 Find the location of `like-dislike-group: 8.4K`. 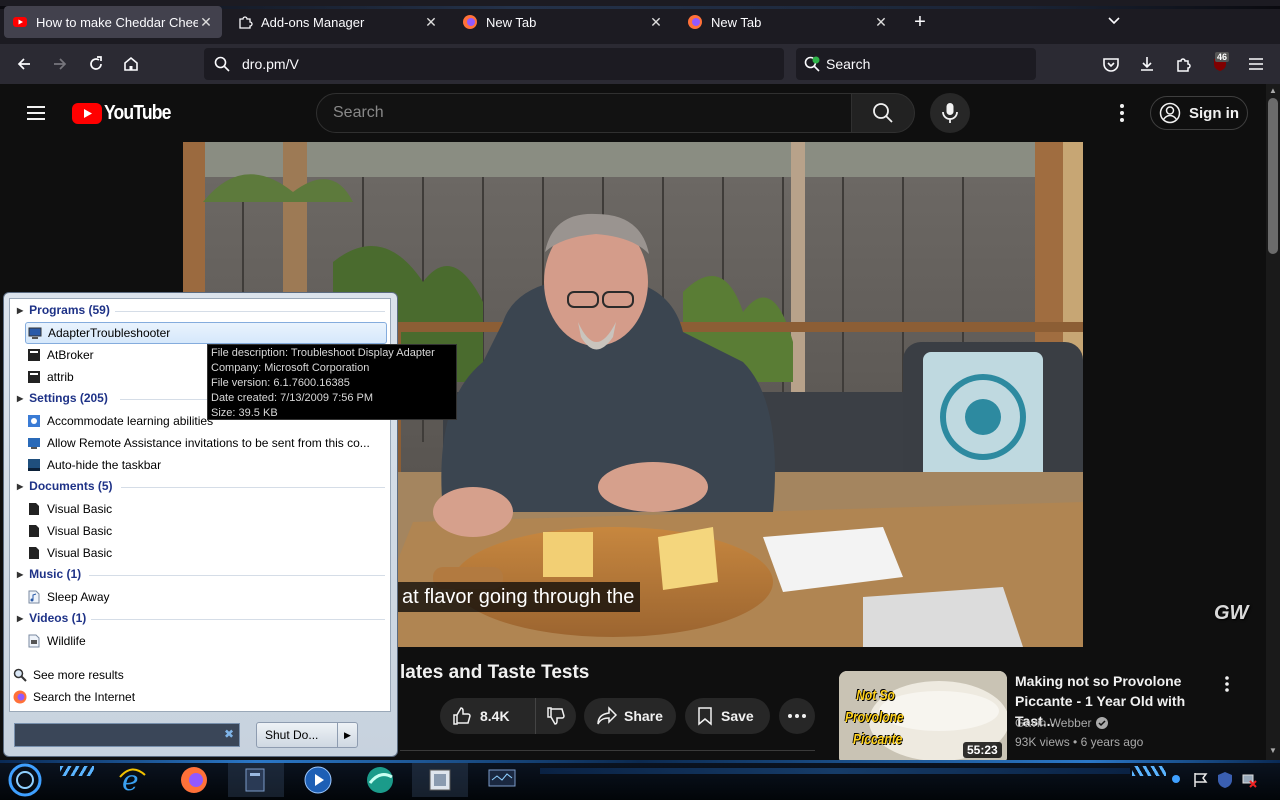

like-dislike-group: 8.4K is located at coordinates (508, 716).